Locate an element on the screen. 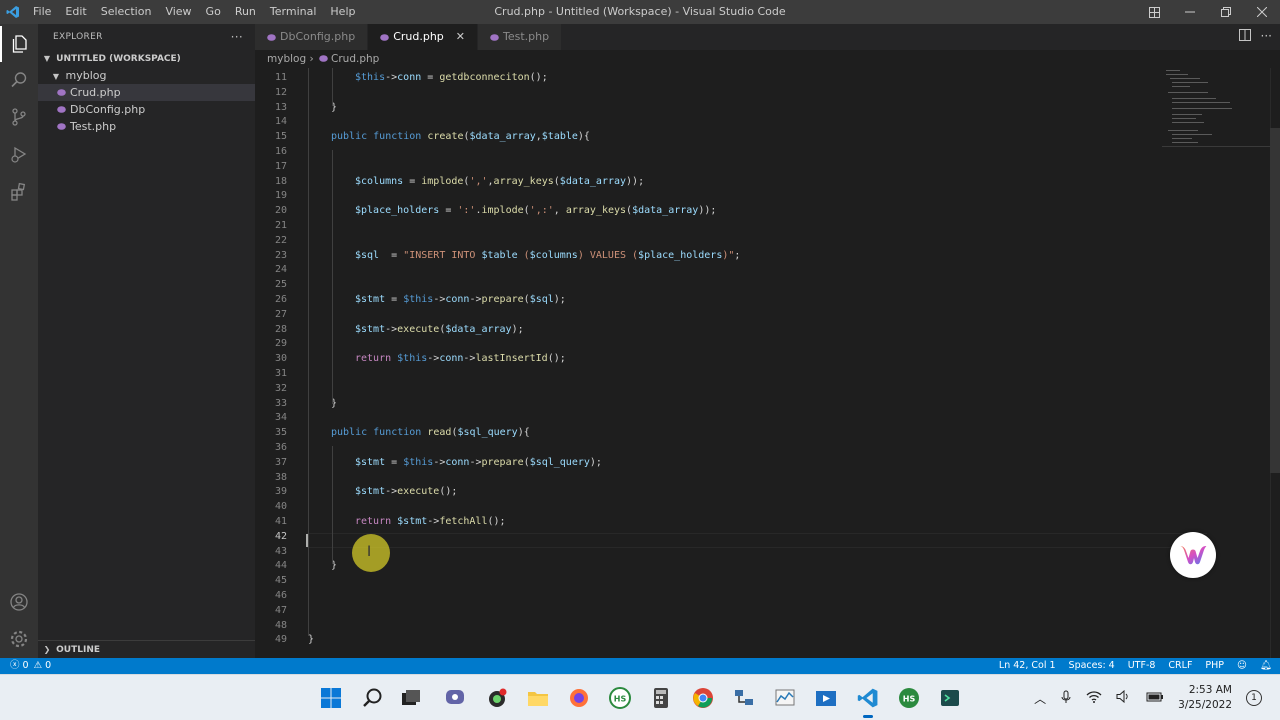  windows-start-icon is located at coordinates (331, 698).